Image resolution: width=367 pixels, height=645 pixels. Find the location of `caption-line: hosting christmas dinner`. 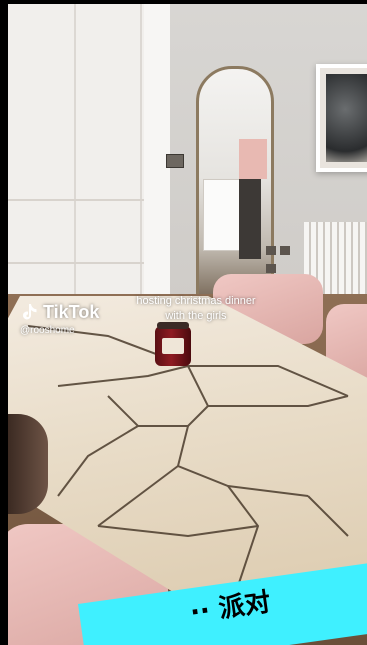

caption-line: hosting christmas dinner is located at coordinates (196, 301).